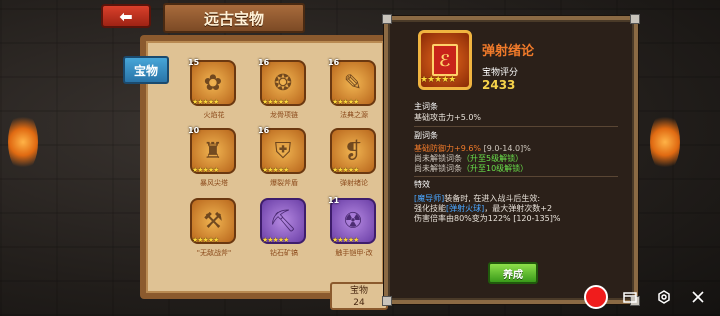 The width and height of the screenshot is (720, 316). What do you see at coordinates (508, 51) in the screenshot?
I see `treasure-name: 弹射绪论` at bounding box center [508, 51].